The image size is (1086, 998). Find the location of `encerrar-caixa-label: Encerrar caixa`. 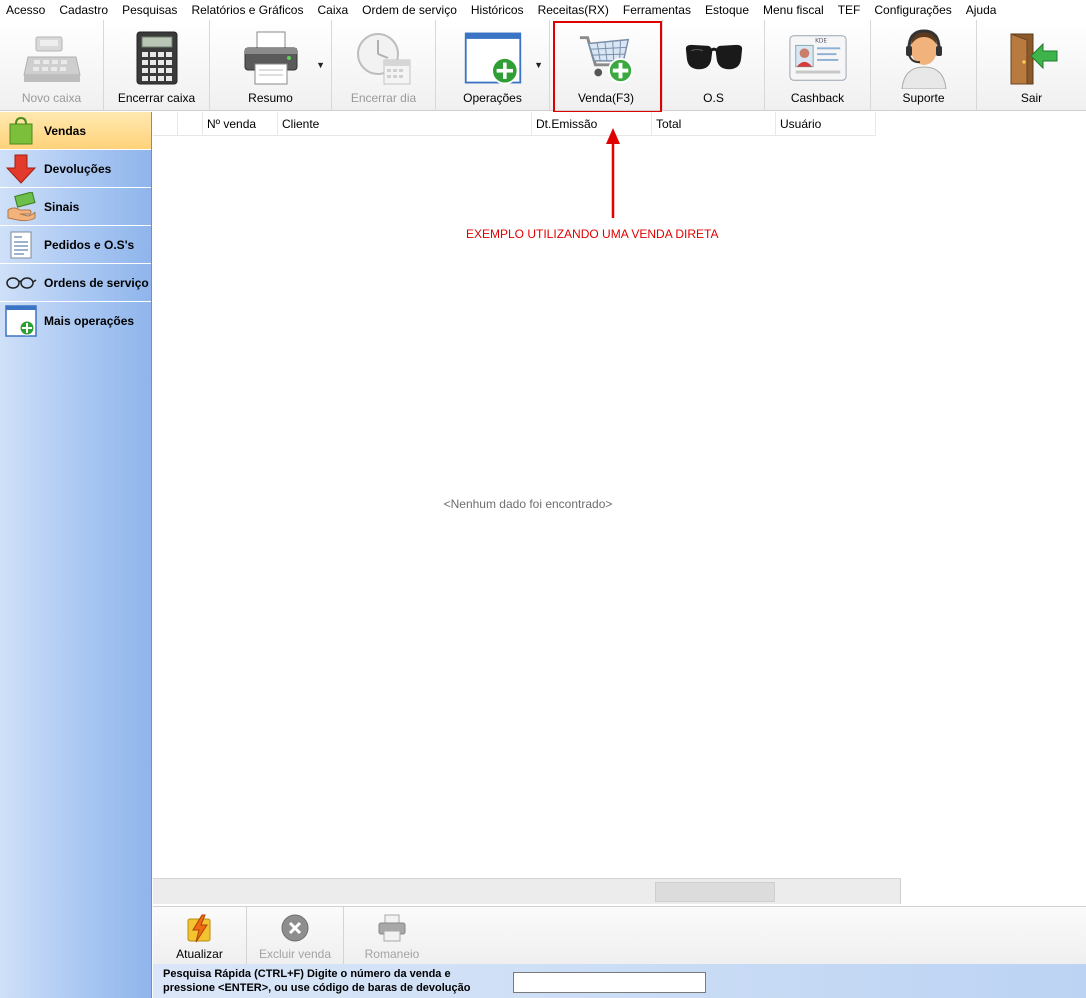

encerrar-caixa-label: Encerrar caixa is located at coordinates (156, 98).